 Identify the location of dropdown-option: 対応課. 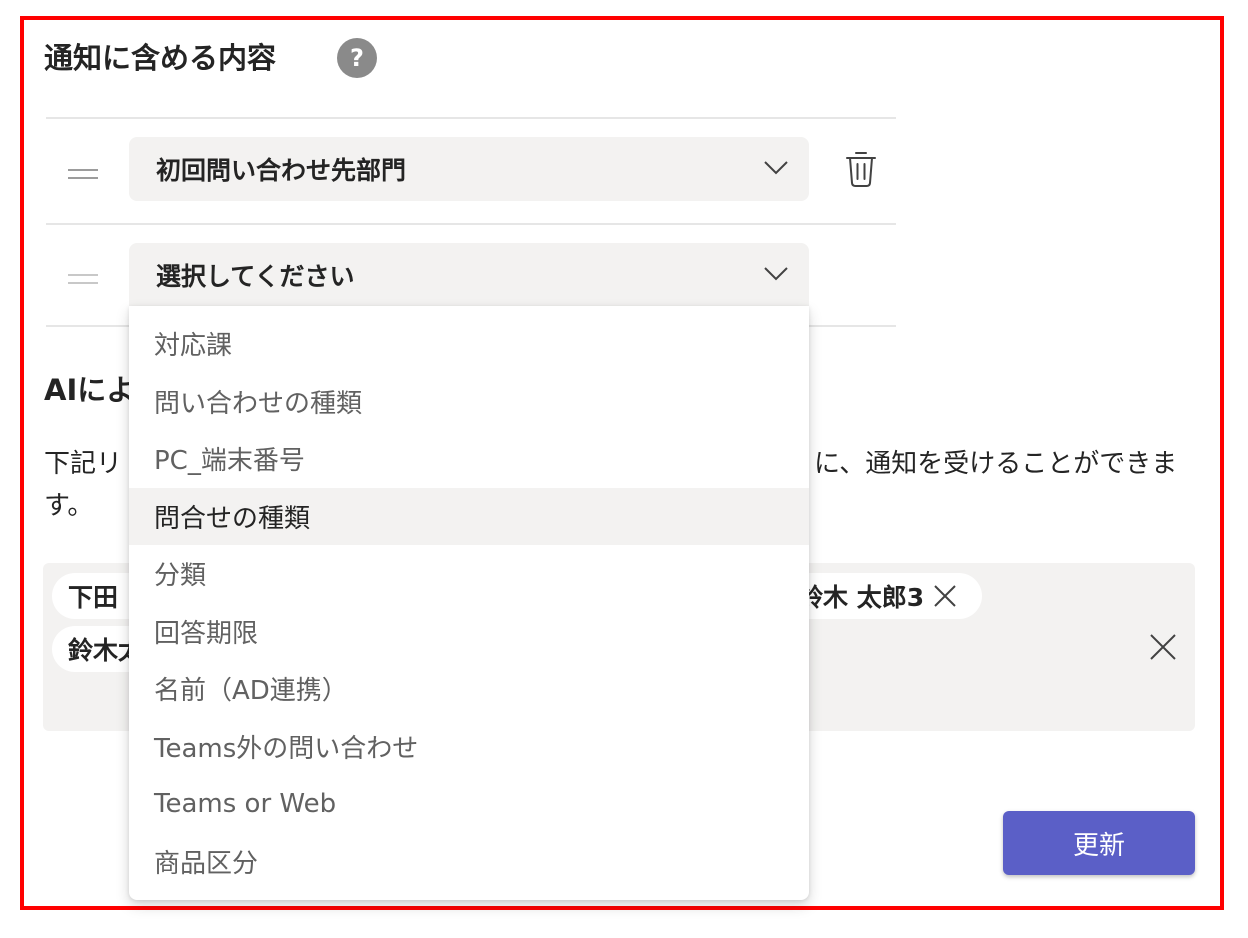
(469, 344).